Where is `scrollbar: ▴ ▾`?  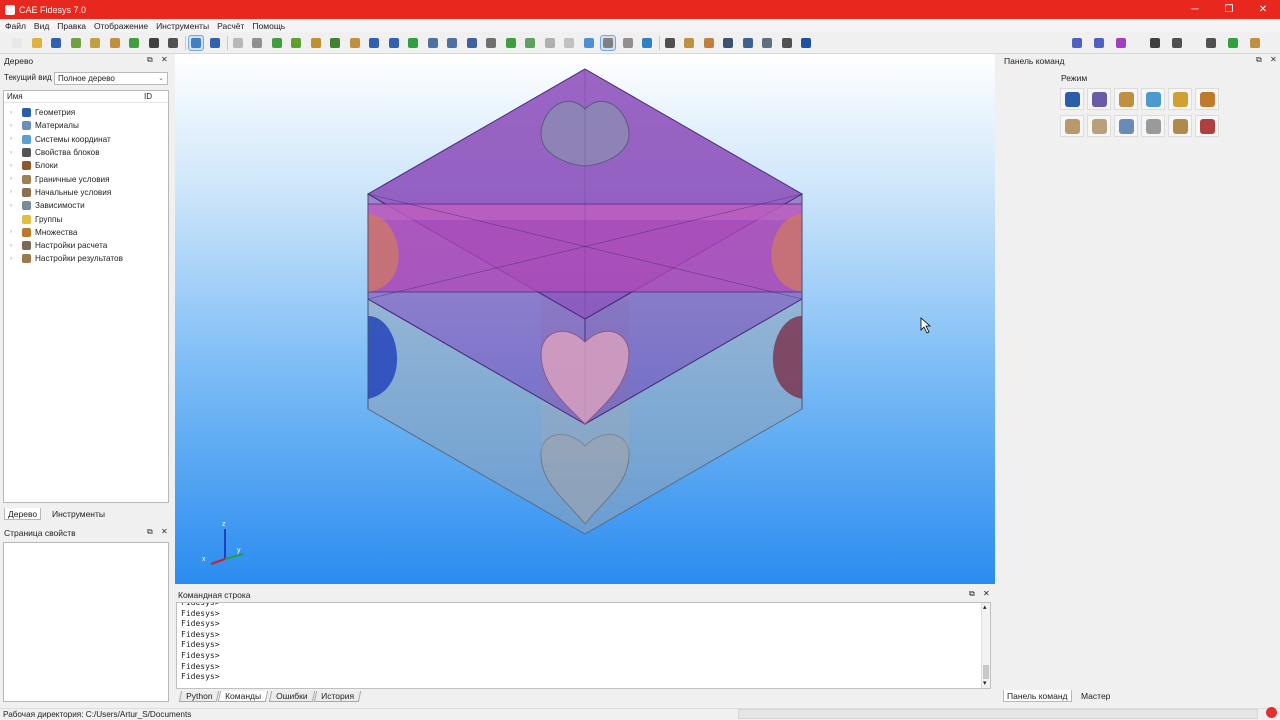 scrollbar: ▴ ▾ is located at coordinates (985, 645).